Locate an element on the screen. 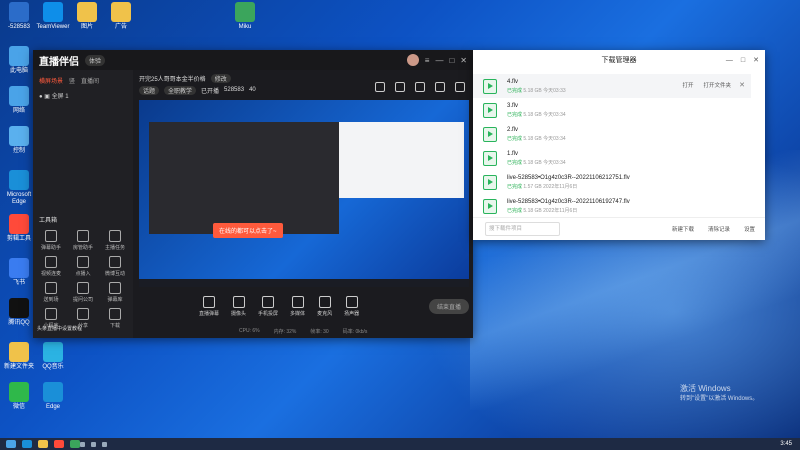 The height and width of the screenshot is (450, 800). toolbar-button: 多媒体 is located at coordinates (297, 306).